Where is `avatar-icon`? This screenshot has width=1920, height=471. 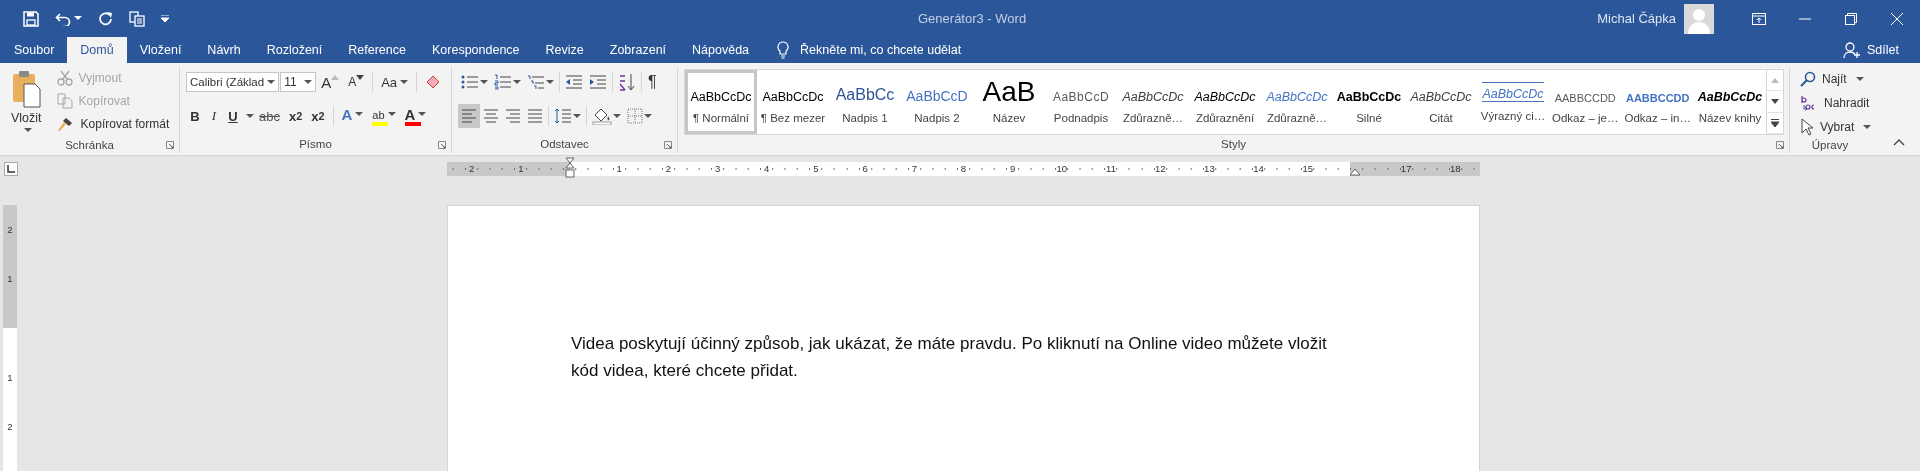 avatar-icon is located at coordinates (1699, 18).